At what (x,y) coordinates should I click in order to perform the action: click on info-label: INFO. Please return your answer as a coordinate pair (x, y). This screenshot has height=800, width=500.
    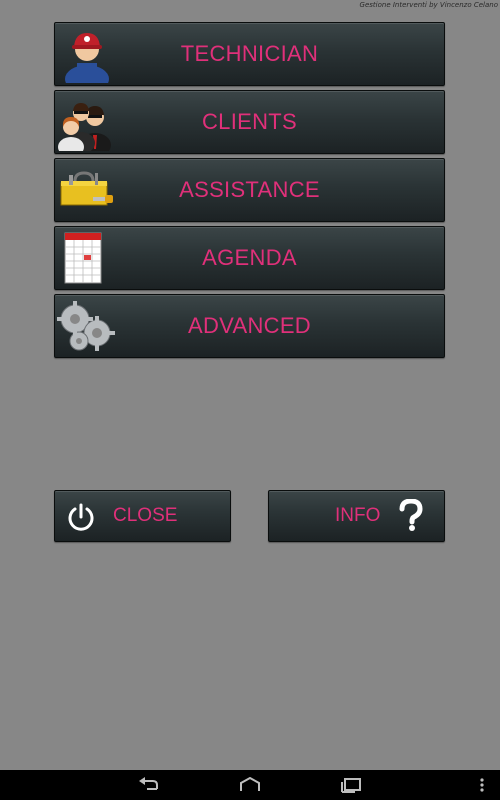
    Looking at the image, I should click on (358, 515).